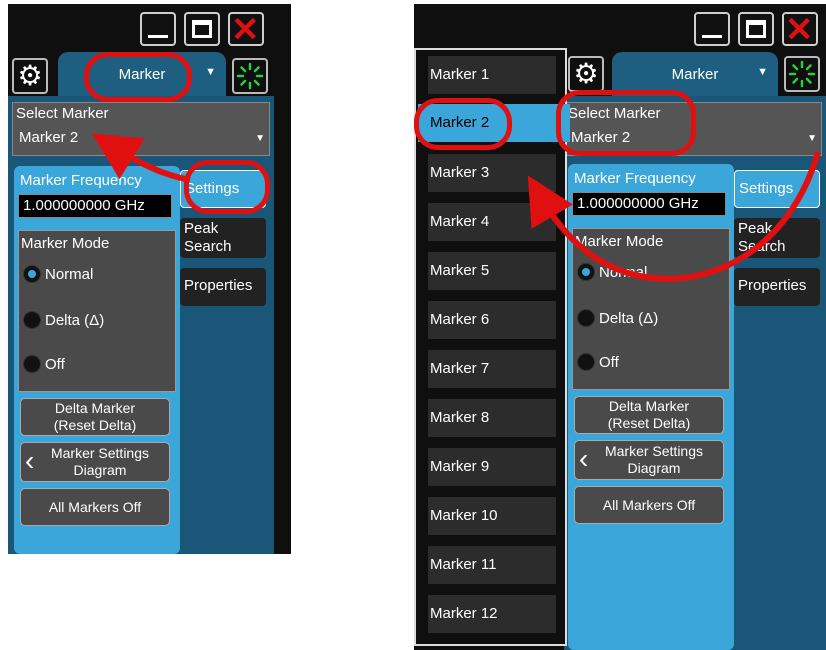 The height and width of the screenshot is (650, 826). What do you see at coordinates (227, 187) in the screenshot?
I see `annotation-ring-settings` at bounding box center [227, 187].